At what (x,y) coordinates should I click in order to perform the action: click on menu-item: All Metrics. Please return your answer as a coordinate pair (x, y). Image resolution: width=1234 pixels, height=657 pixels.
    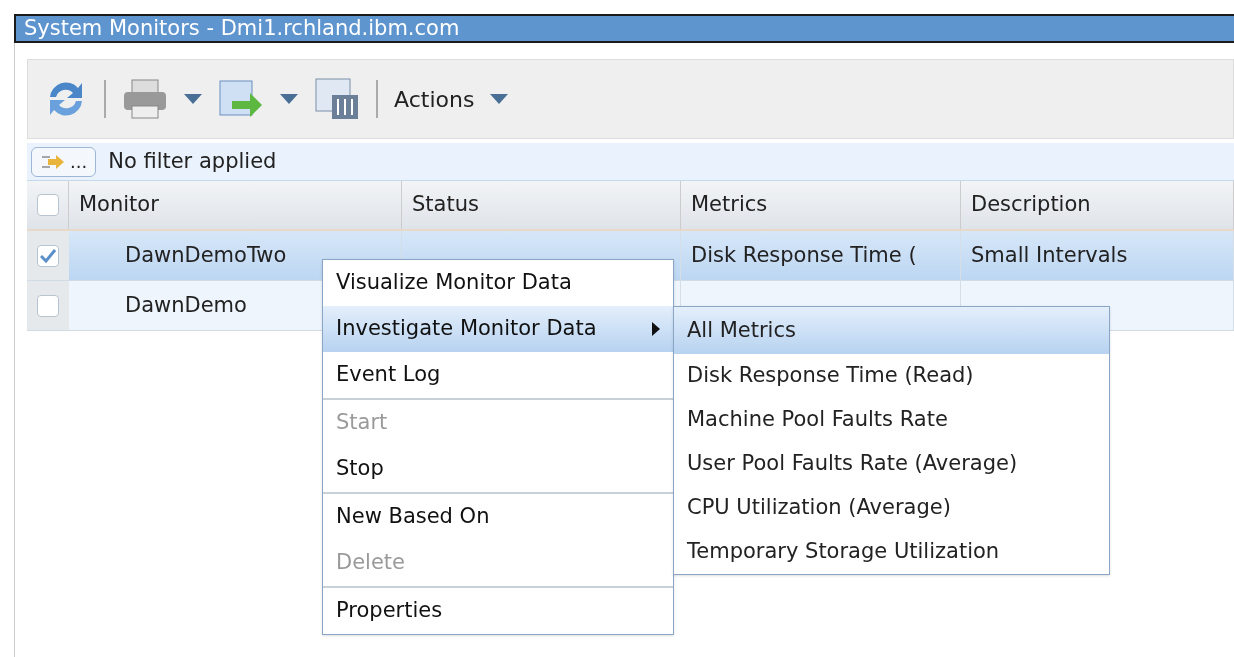
    Looking at the image, I should click on (891, 330).